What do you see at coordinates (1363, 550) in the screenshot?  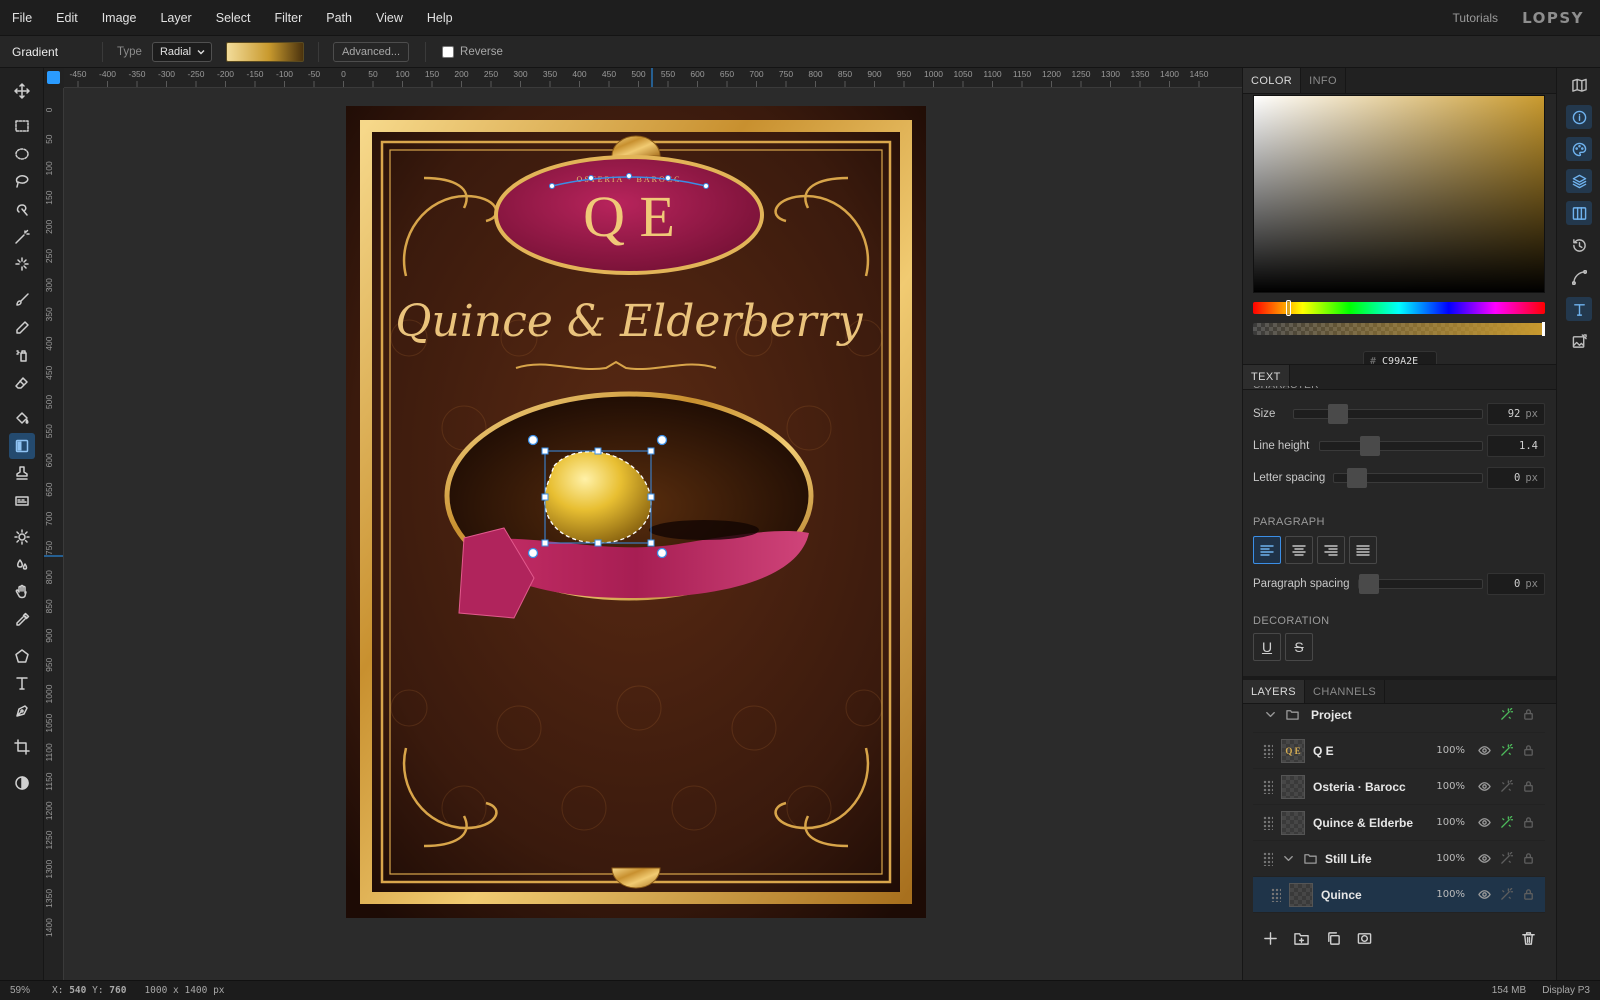 I see `align-justify-button` at bounding box center [1363, 550].